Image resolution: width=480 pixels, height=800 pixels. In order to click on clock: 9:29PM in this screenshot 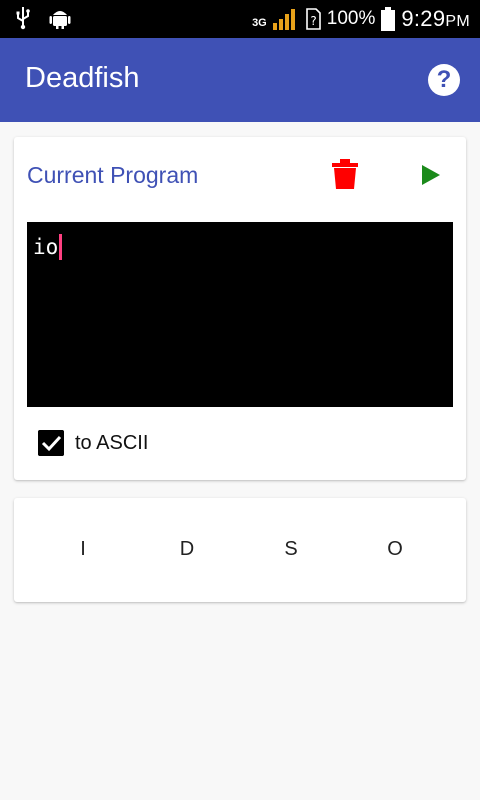, I will do `click(435, 19)`.